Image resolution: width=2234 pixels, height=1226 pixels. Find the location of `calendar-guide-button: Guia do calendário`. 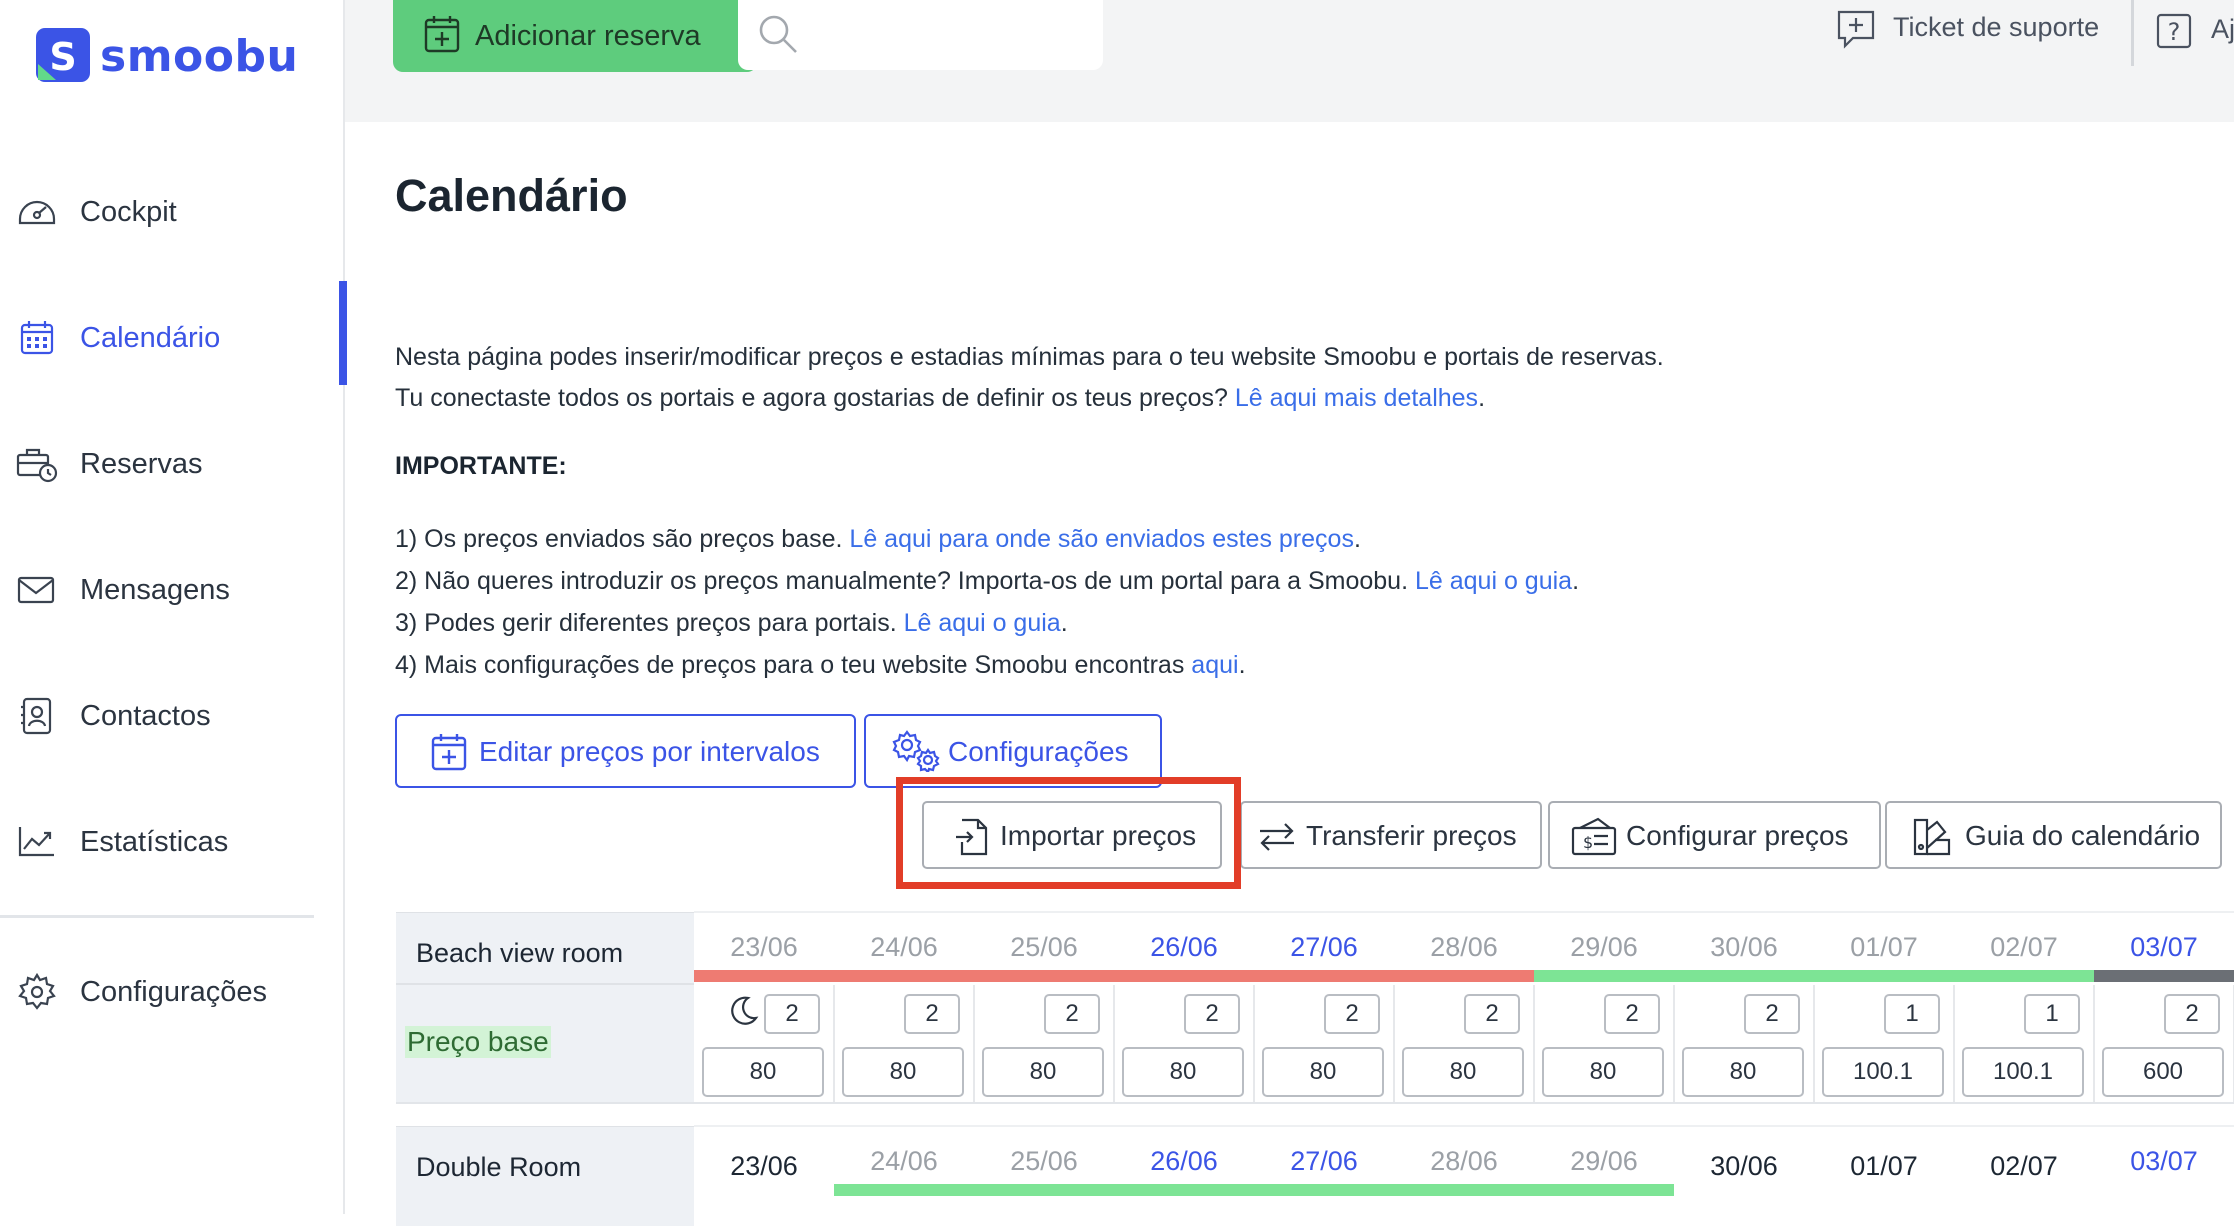

calendar-guide-button: Guia do calendário is located at coordinates (2053, 835).